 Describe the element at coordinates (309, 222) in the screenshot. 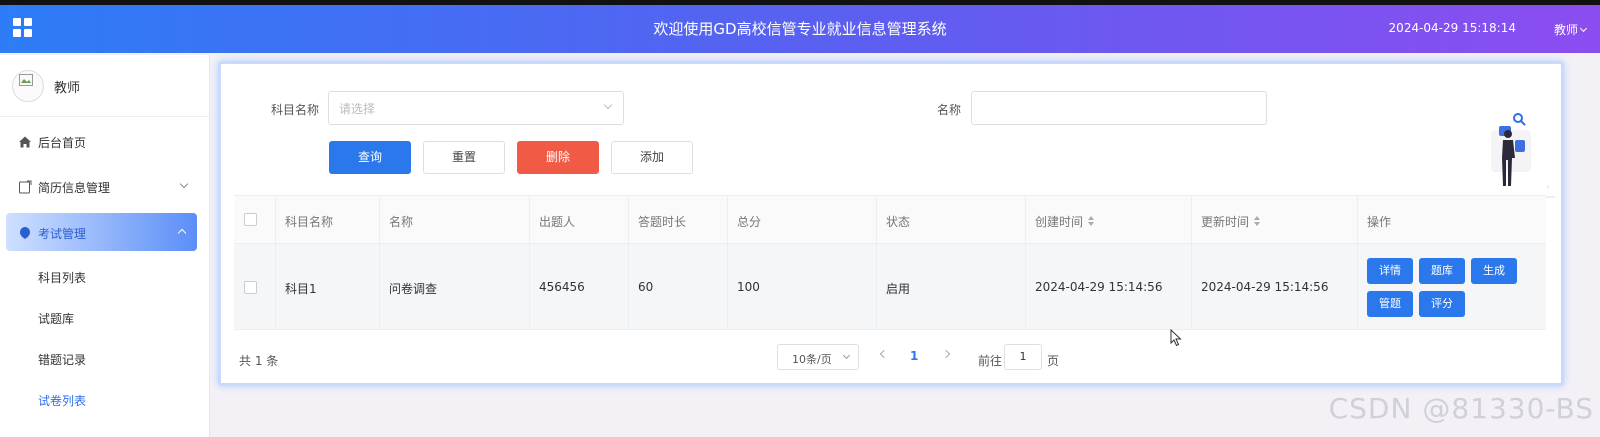

I see `col-subject-label: 科目名称` at that location.